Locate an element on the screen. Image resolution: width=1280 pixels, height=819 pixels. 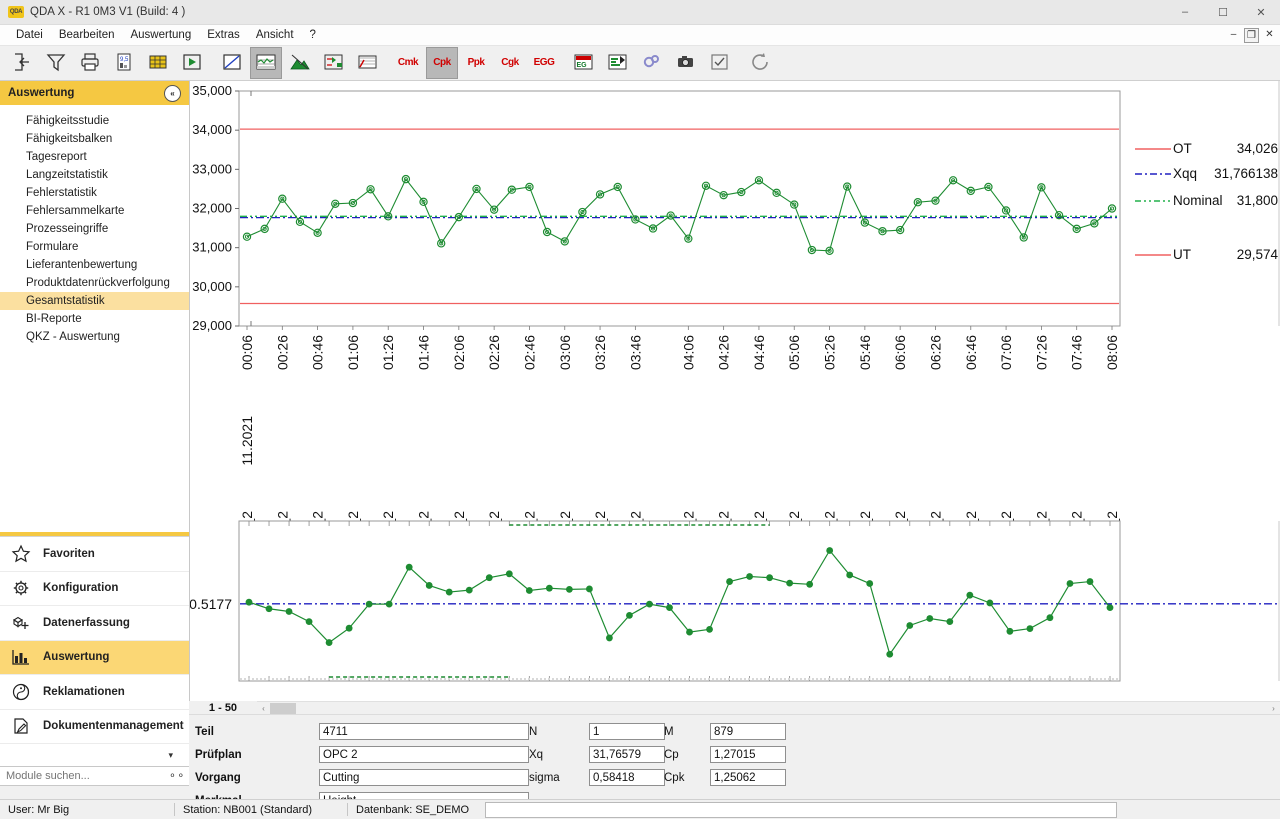
search-input is located at coordinates (86, 776).